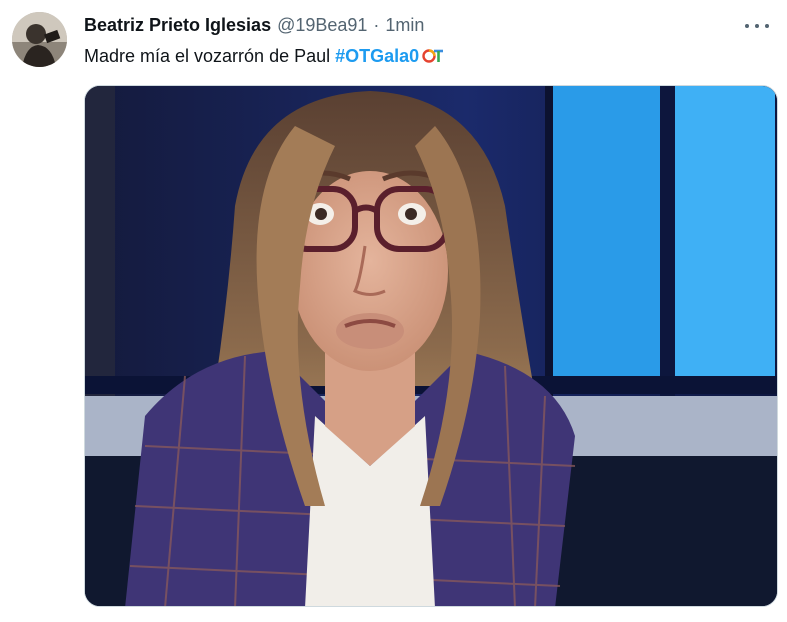 The width and height of the screenshot is (787, 622). I want to click on timestamp: 1min, so click(404, 25).